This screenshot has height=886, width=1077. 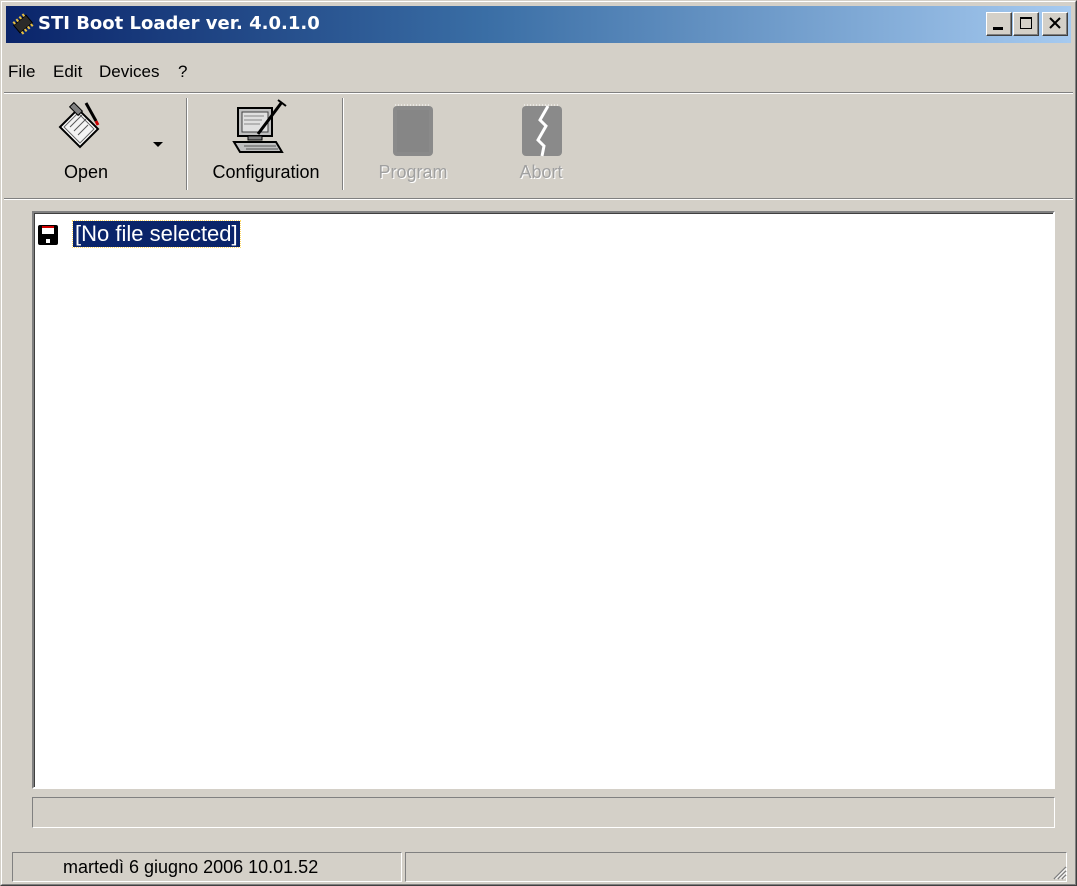 What do you see at coordinates (413, 172) in the screenshot?
I see `program-button-label: Program` at bounding box center [413, 172].